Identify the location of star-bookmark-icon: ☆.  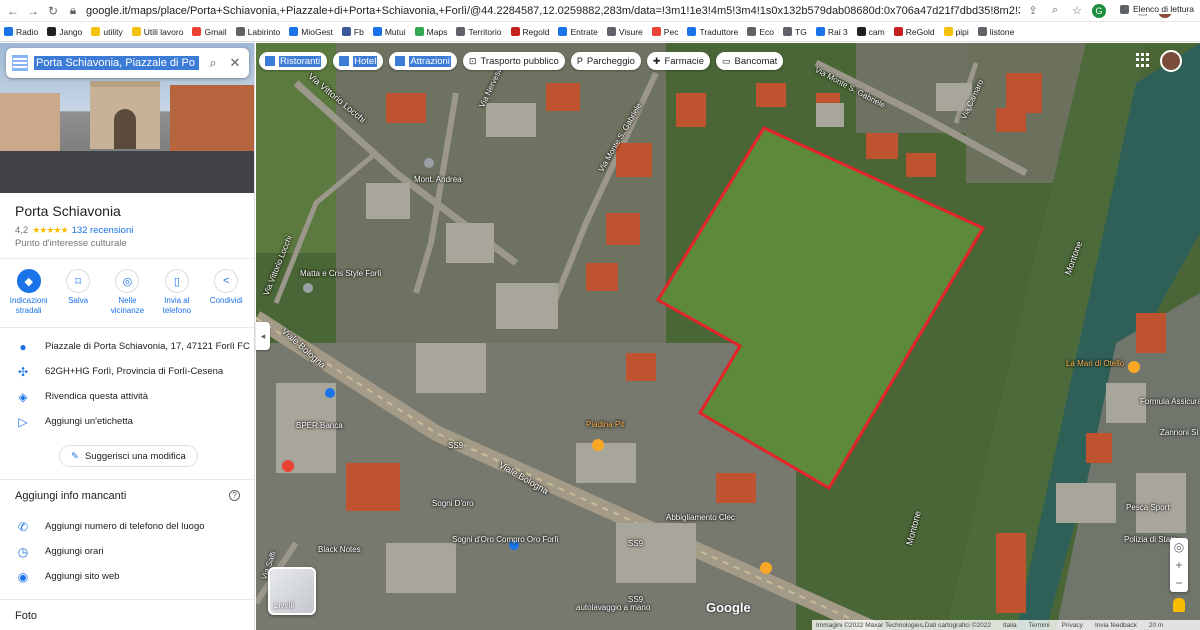
(1077, 11).